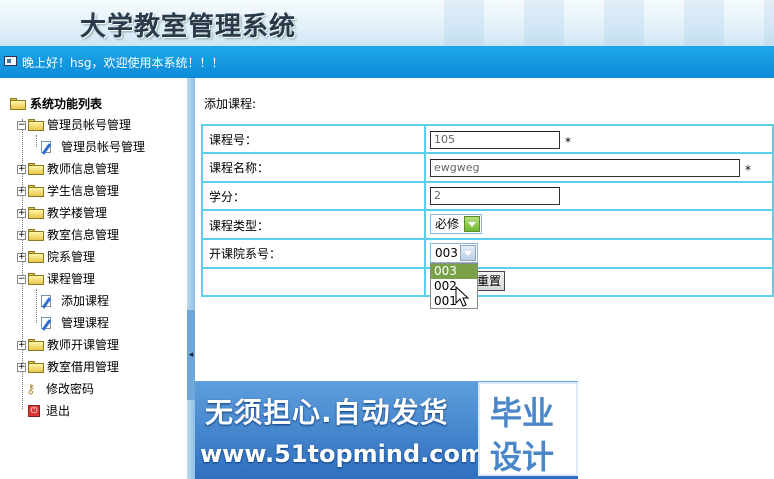 This screenshot has width=774, height=479. What do you see at coordinates (66, 104) in the screenshot?
I see `sidebar-root-label: 系统功能列表` at bounding box center [66, 104].